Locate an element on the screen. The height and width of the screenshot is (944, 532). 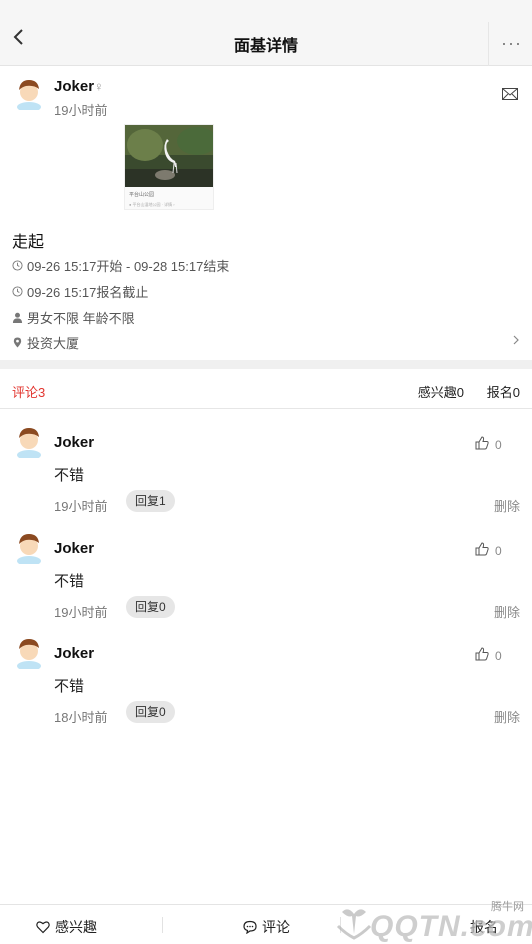
comment-item: Joker 不错 19小时前 回复1 0 删除 is located at coordinates (266, 477).